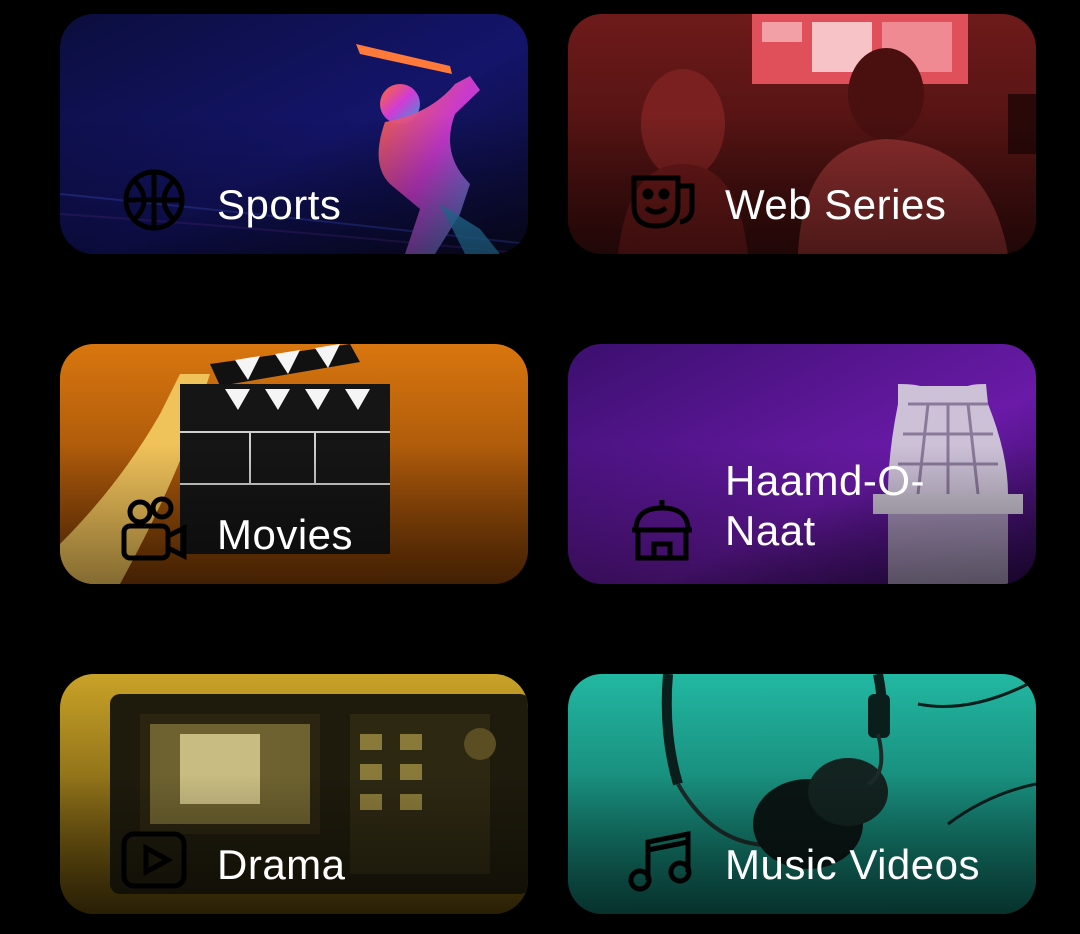  I want to click on category-card-movies: Movies, so click(294, 464).